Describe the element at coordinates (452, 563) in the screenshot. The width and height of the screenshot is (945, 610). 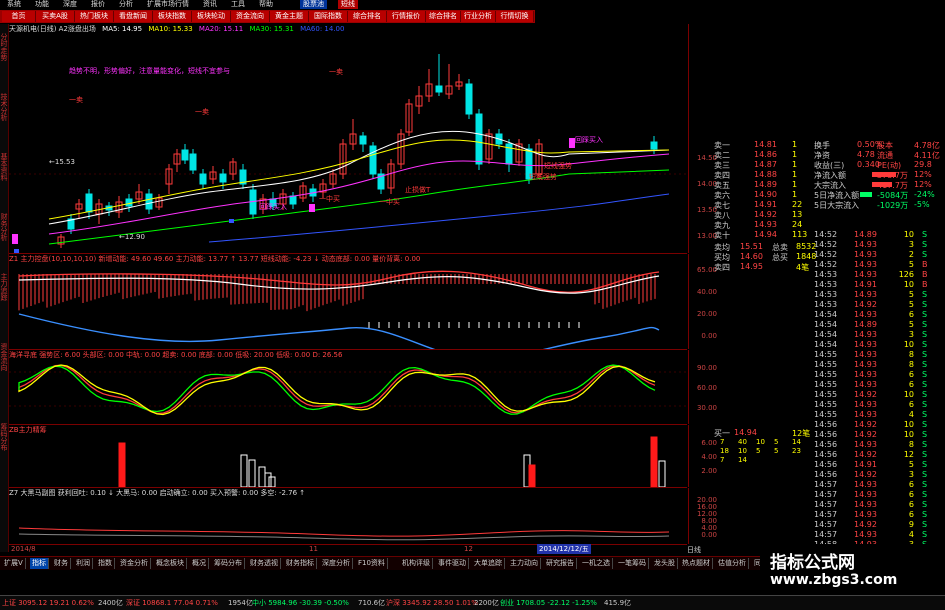
I see `bottom-tab: 事件驱动` at that location.